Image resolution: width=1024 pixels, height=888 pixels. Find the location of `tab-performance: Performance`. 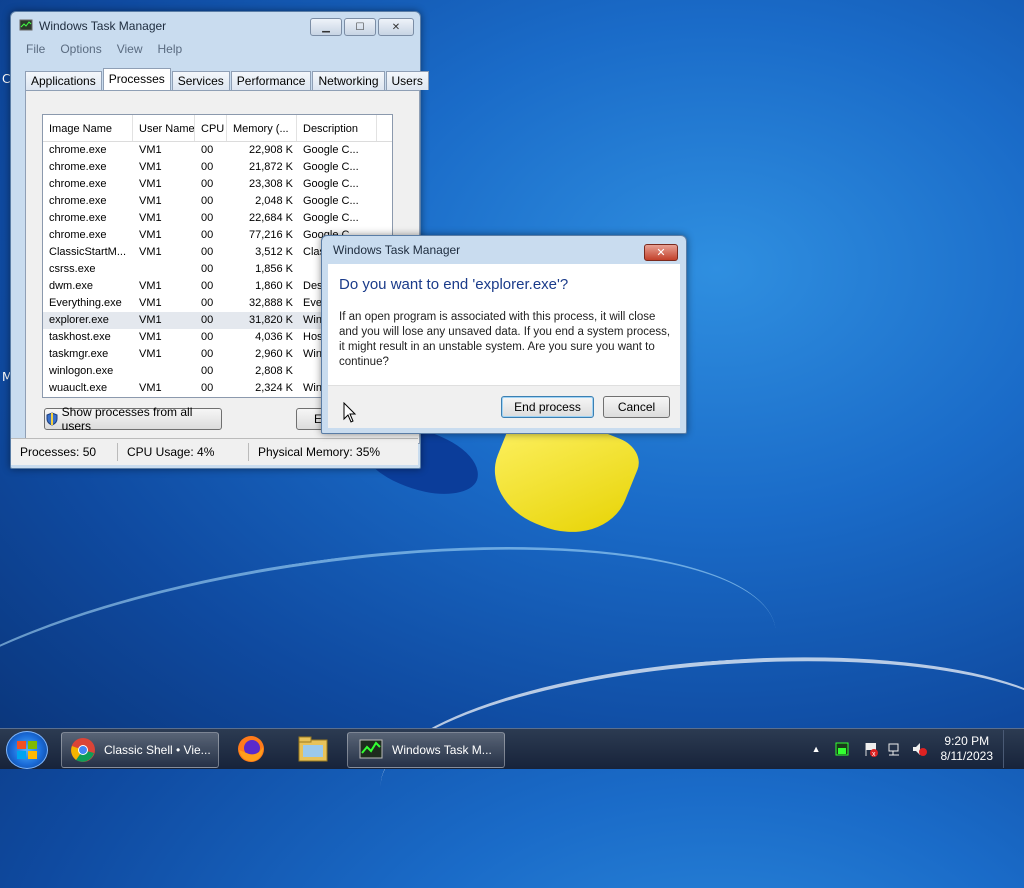

tab-performance: Performance is located at coordinates (271, 80).